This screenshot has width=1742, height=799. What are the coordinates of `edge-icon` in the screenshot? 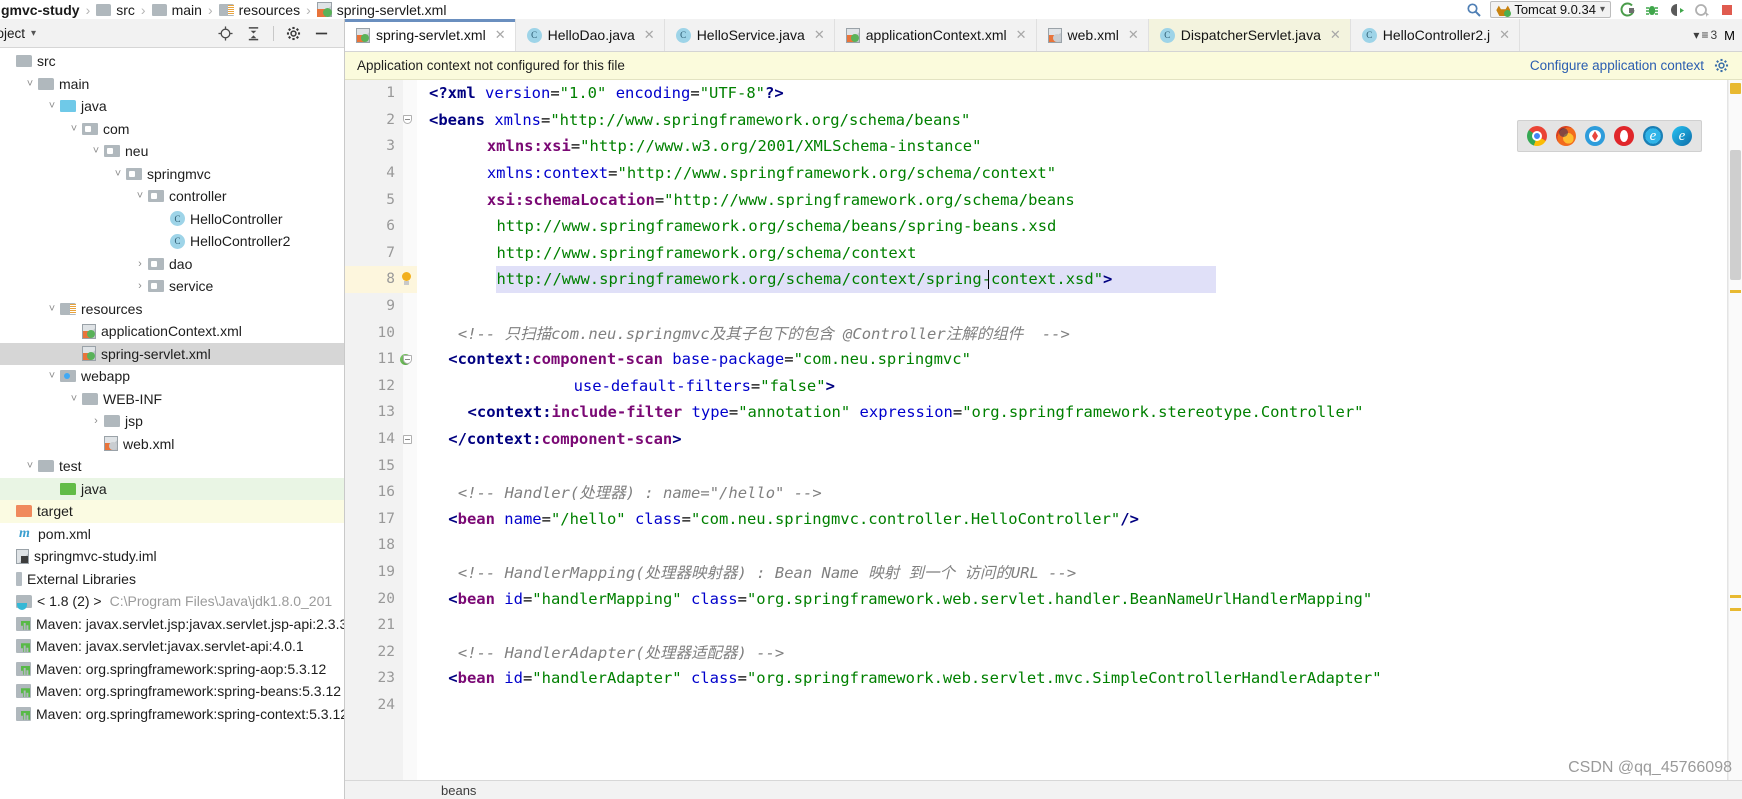 It's located at (1682, 136).